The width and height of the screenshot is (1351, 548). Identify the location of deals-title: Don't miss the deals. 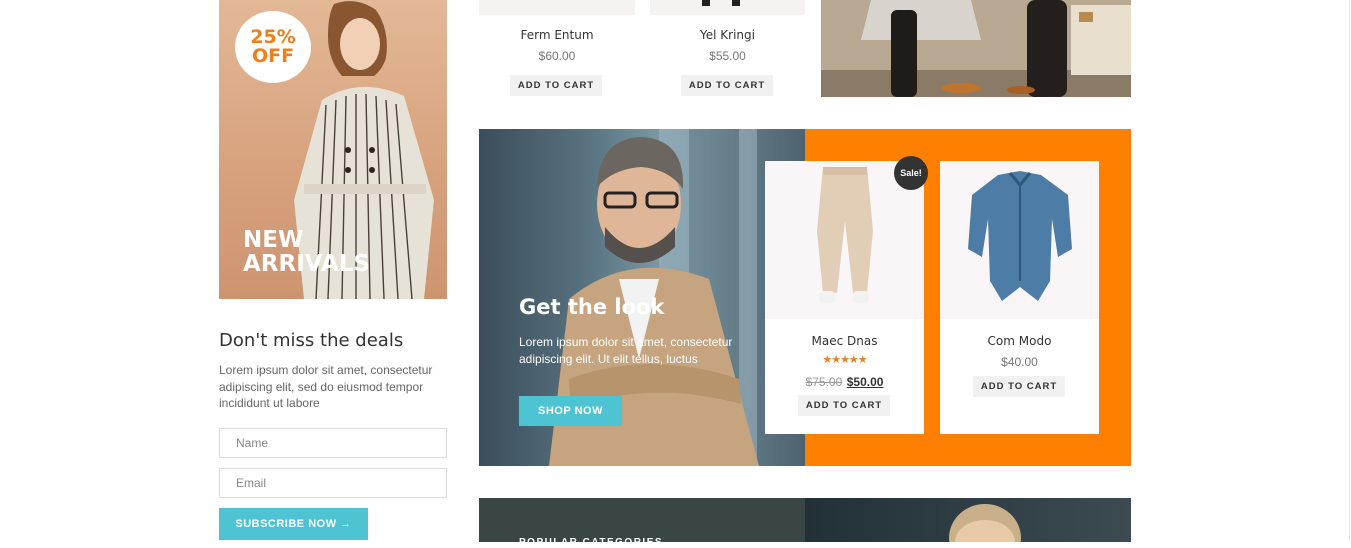
(311, 340).